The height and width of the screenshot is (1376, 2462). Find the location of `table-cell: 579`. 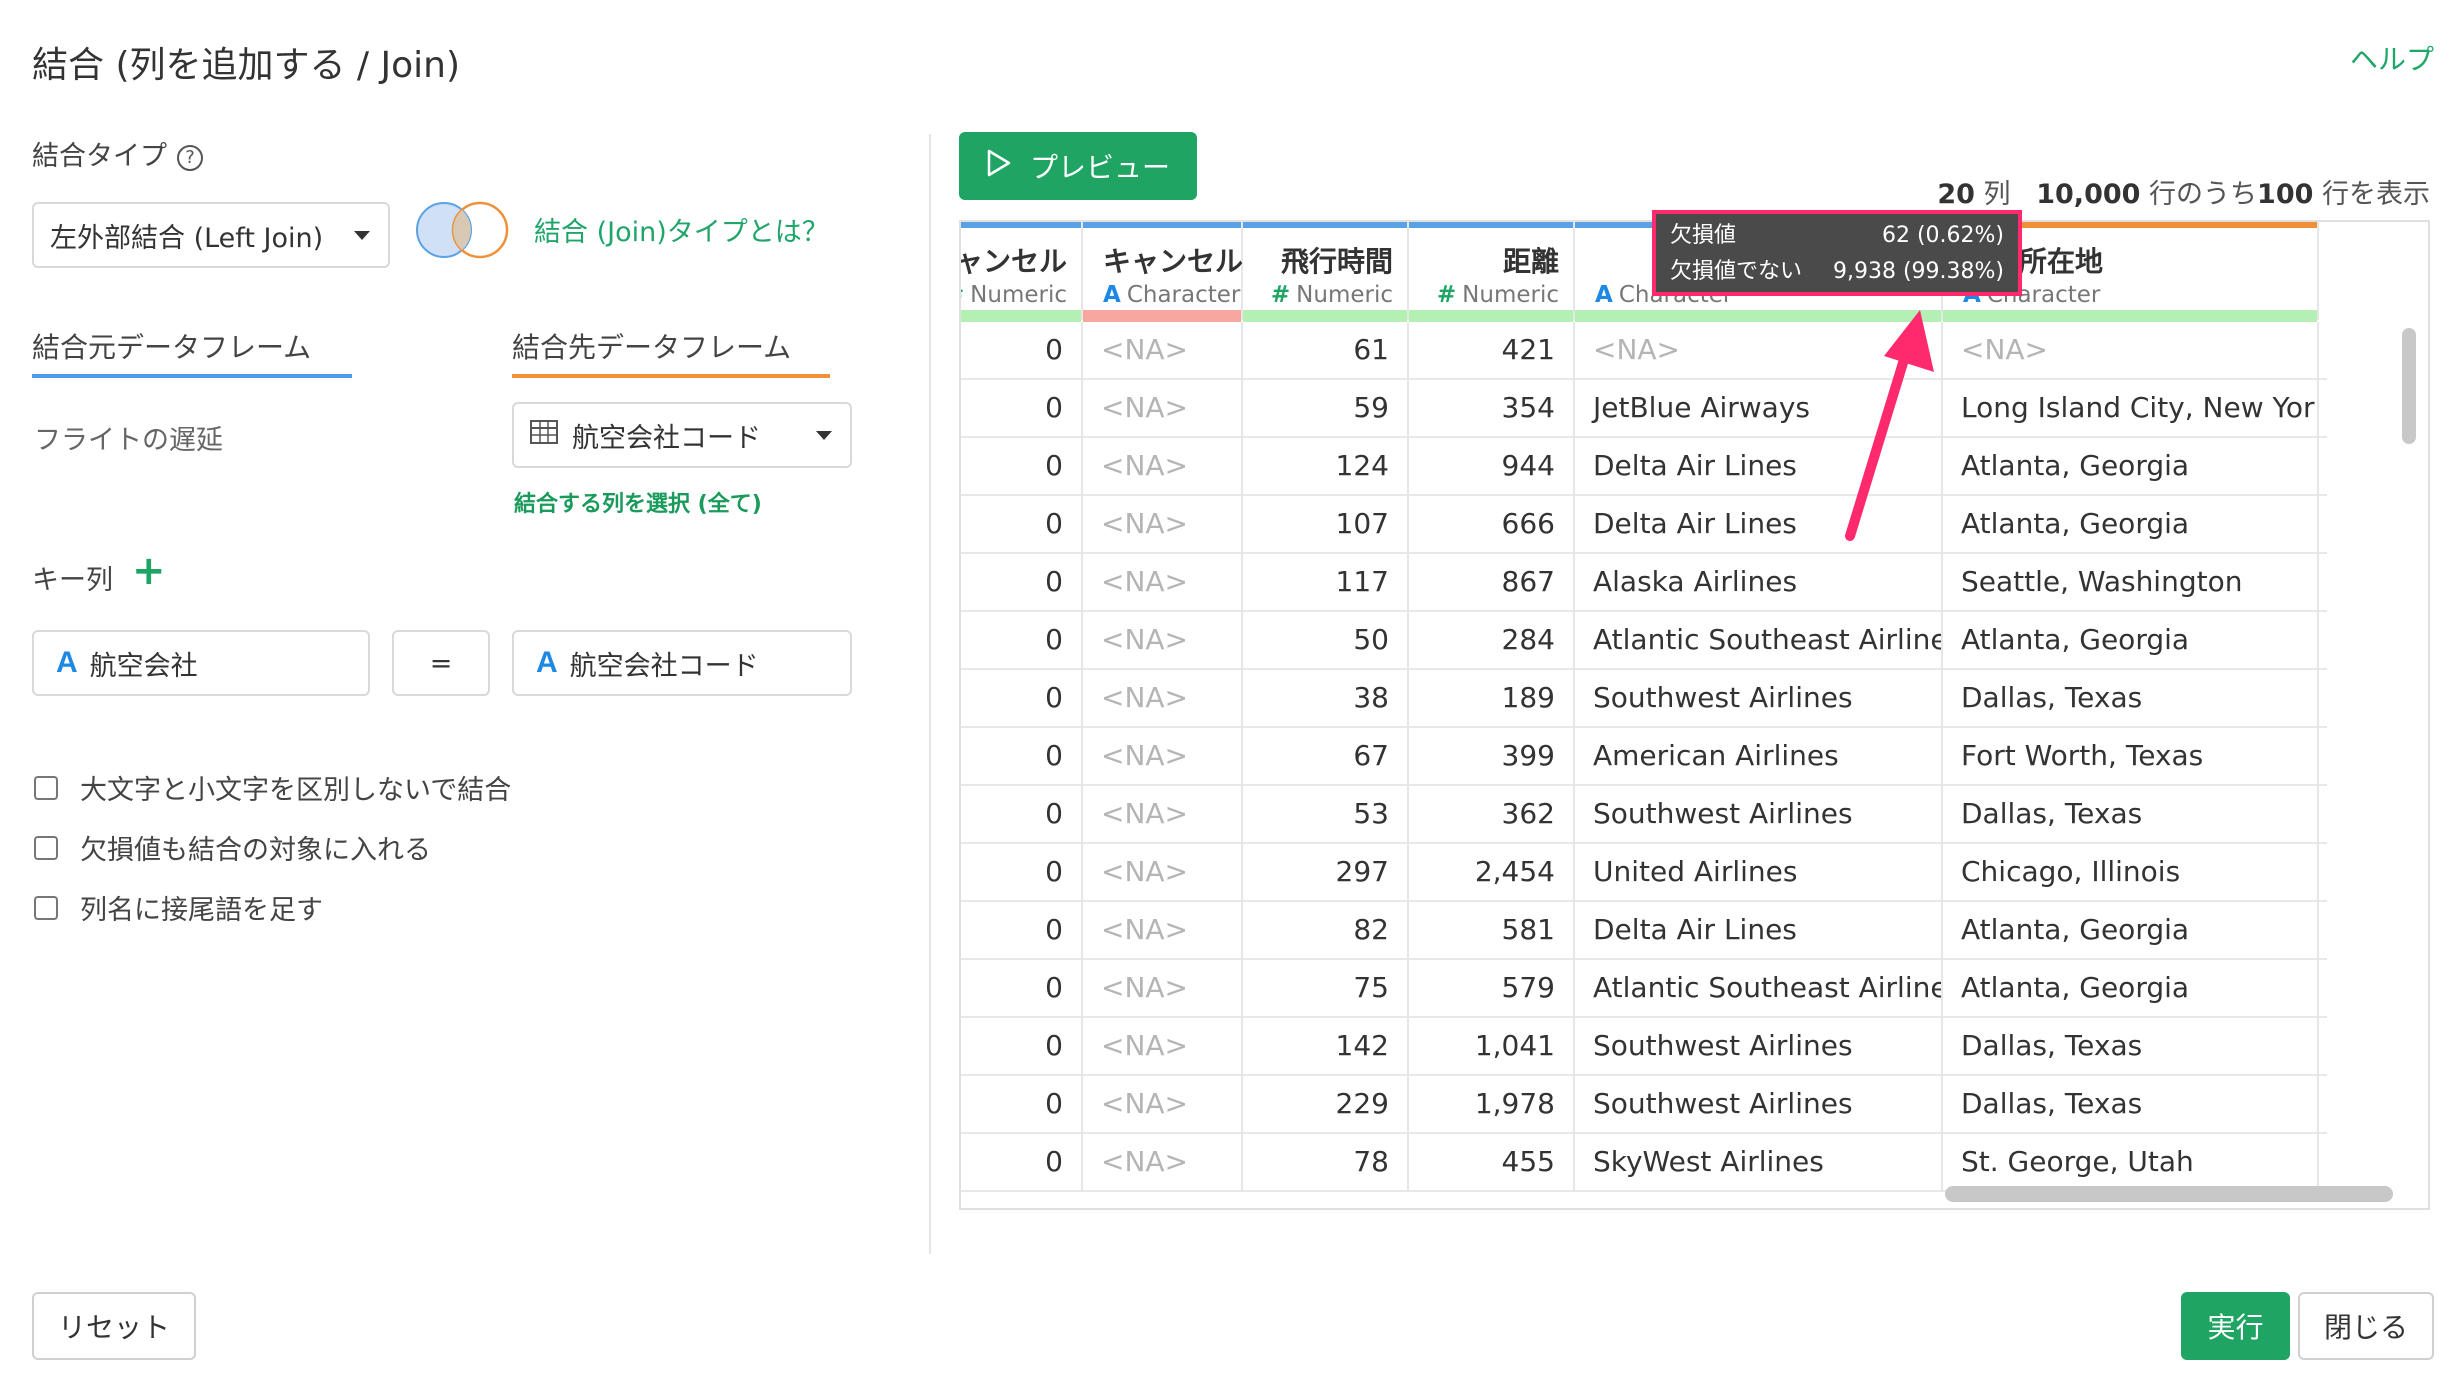

table-cell: 579 is located at coordinates (1492, 989).